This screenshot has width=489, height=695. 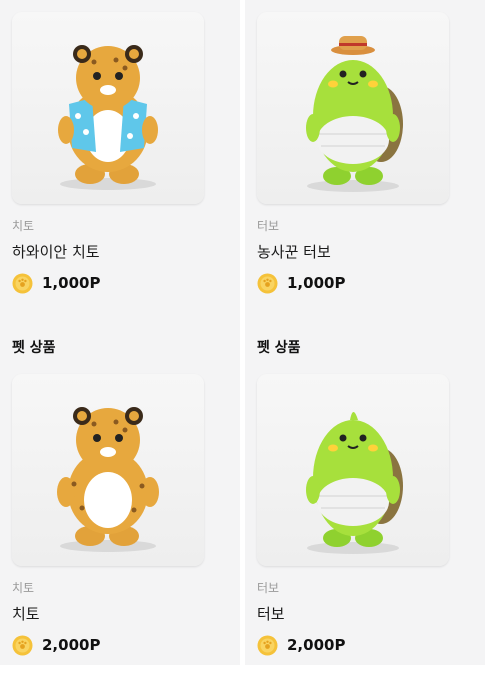 What do you see at coordinates (108, 117) in the screenshot?
I see `cheetah-hawaiian-figure-icon` at bounding box center [108, 117].